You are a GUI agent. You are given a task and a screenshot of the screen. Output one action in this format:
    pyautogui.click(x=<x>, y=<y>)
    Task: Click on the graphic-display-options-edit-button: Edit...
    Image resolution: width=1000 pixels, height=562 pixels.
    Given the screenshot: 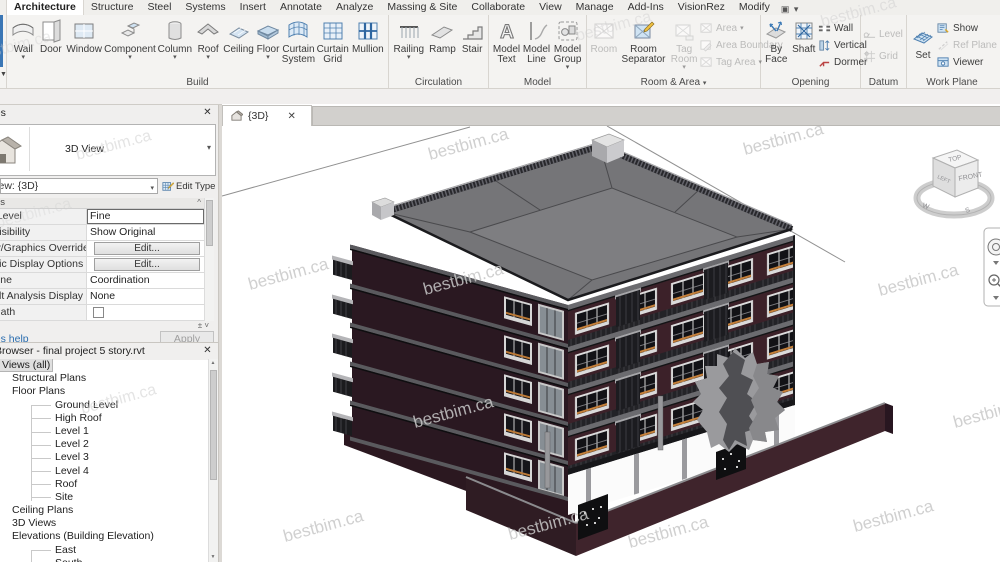 What is the action you would take?
    pyautogui.click(x=147, y=264)
    